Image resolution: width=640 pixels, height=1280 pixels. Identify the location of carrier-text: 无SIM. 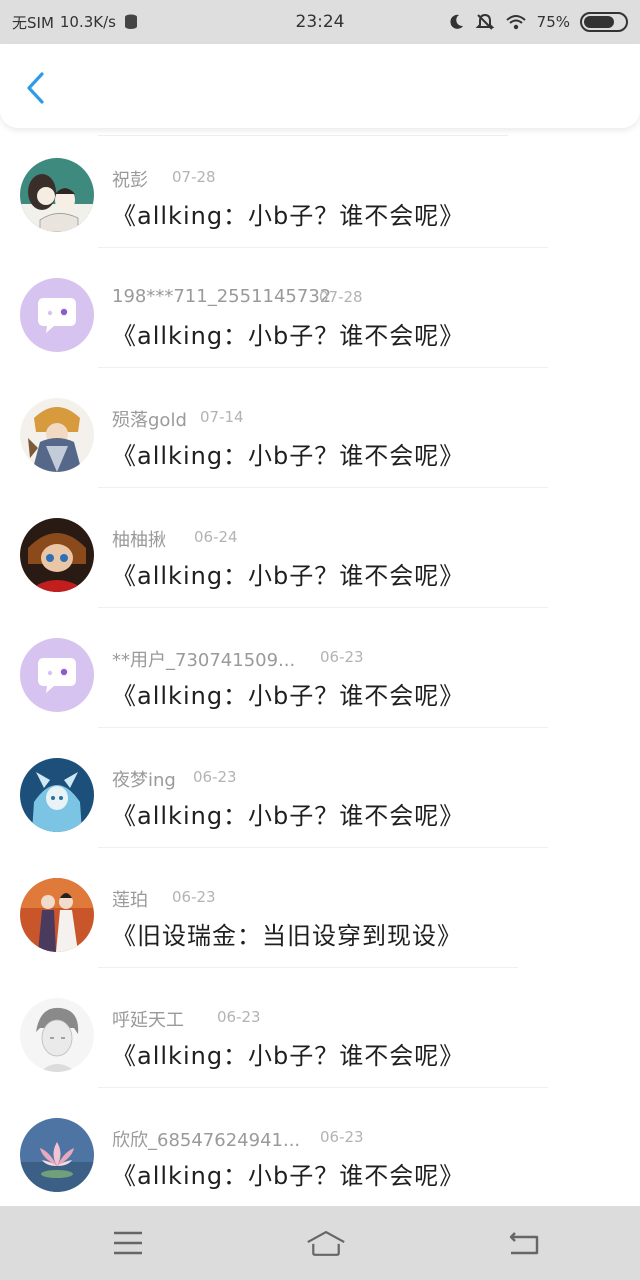
(33, 22).